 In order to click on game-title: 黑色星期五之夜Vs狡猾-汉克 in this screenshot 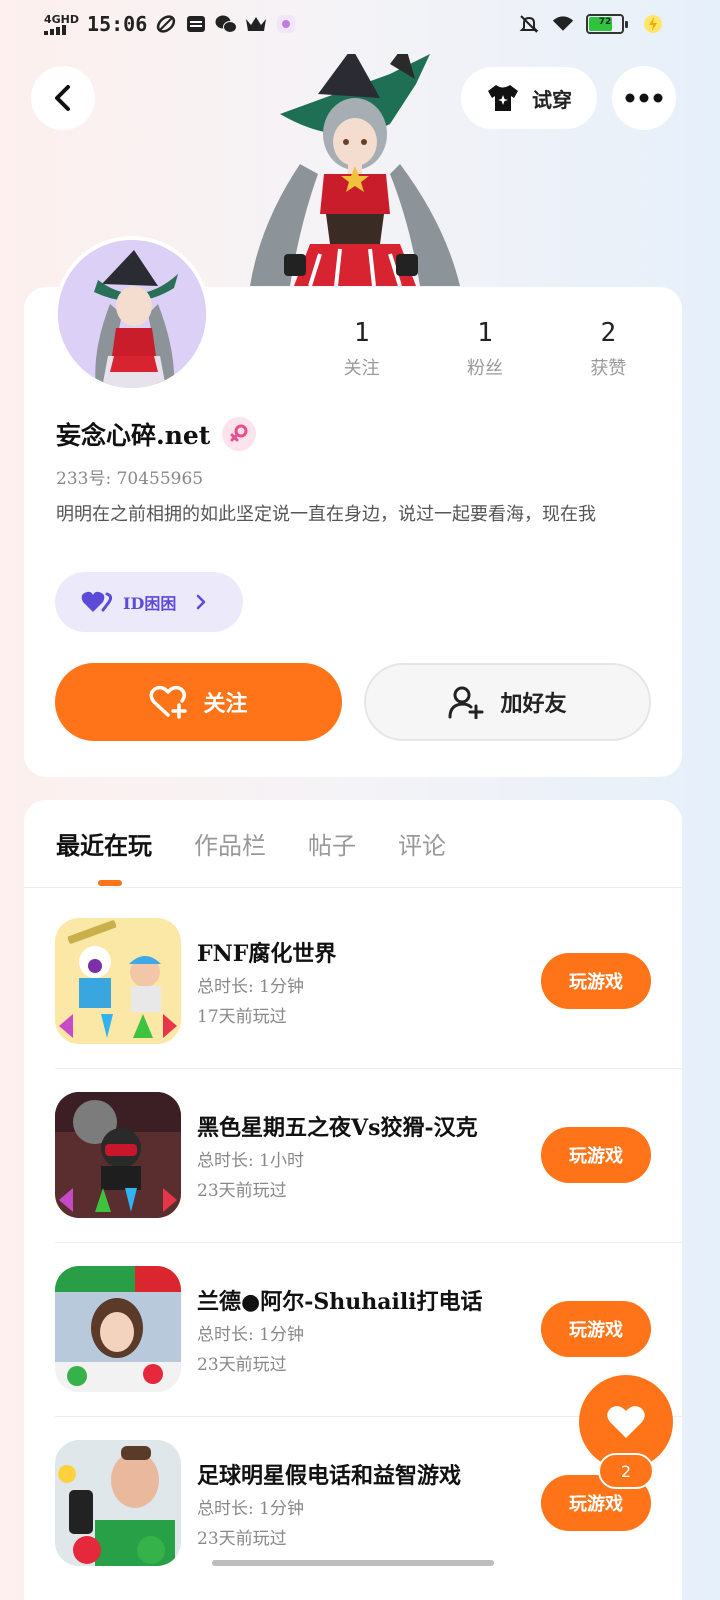, I will do `click(337, 1128)`.